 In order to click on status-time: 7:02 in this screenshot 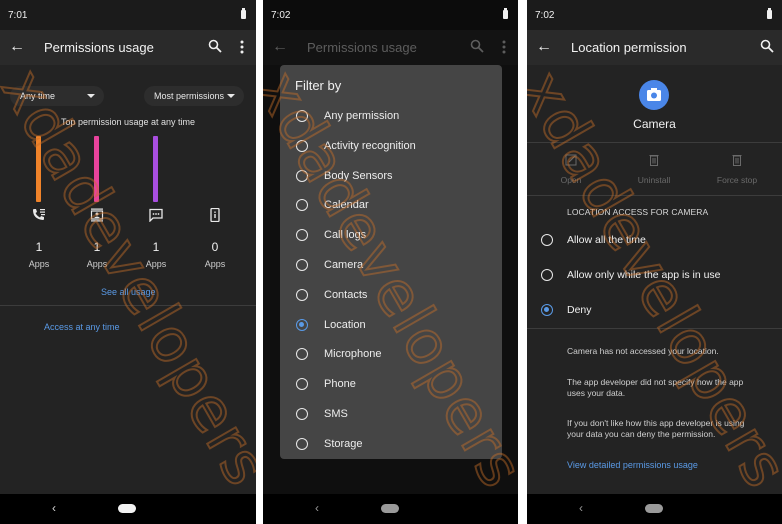, I will do `click(281, 15)`.